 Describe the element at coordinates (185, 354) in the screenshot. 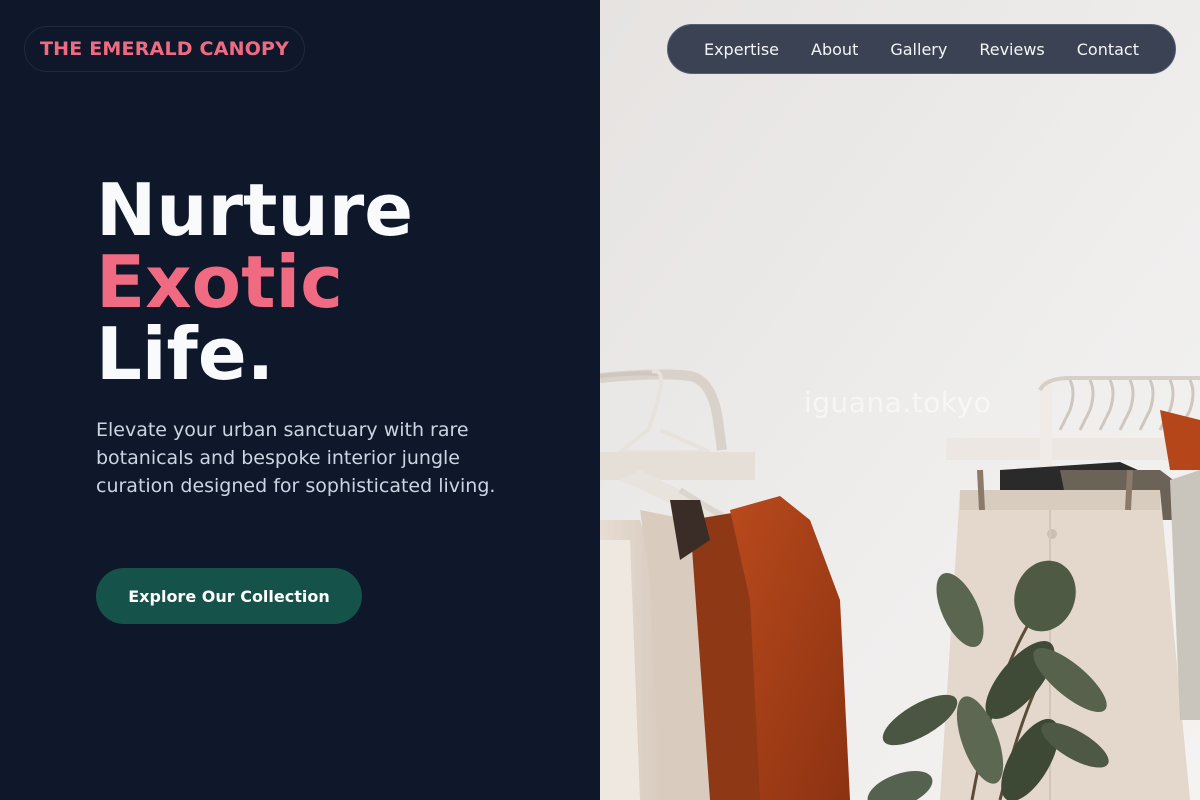

I see `hero-heading-line-3: Life.` at that location.